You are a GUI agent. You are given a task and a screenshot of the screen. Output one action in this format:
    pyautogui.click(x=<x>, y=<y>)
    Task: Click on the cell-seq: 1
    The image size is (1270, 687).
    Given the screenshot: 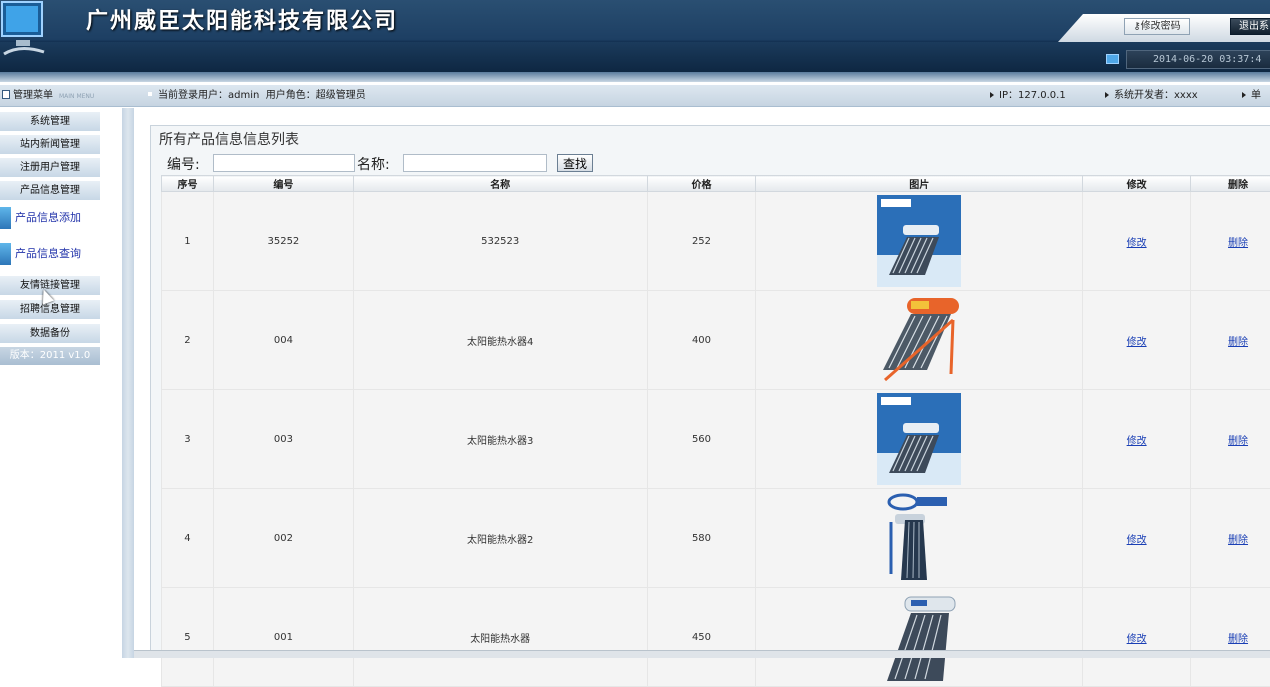 What is the action you would take?
    pyautogui.click(x=188, y=241)
    